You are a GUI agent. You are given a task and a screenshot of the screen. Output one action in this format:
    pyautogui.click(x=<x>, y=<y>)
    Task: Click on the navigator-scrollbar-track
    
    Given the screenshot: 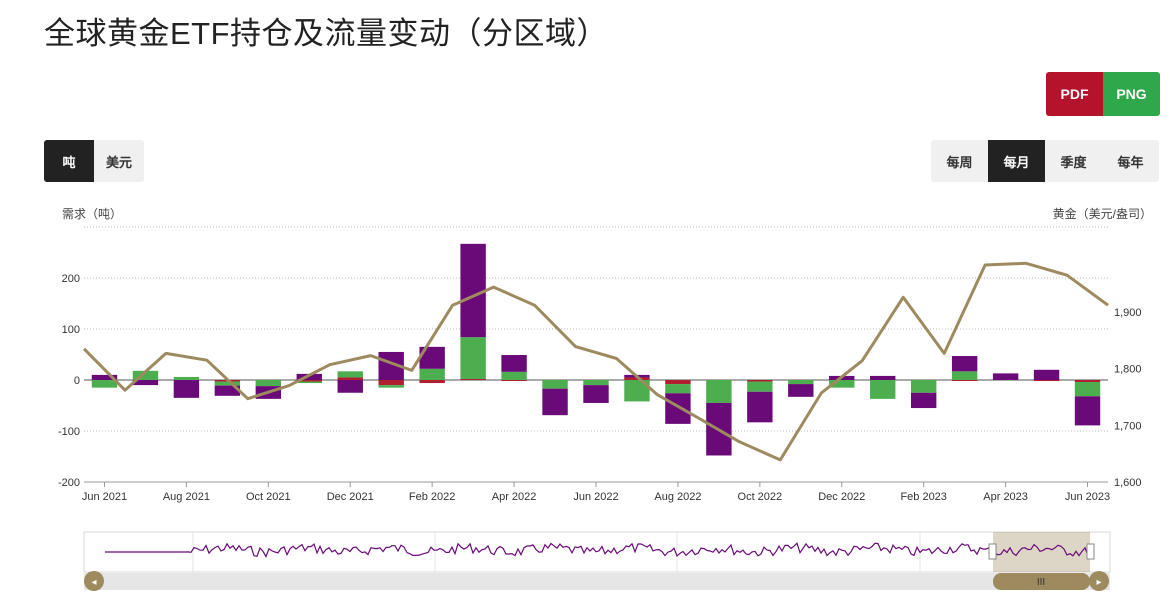 What is the action you would take?
    pyautogui.click(x=597, y=581)
    